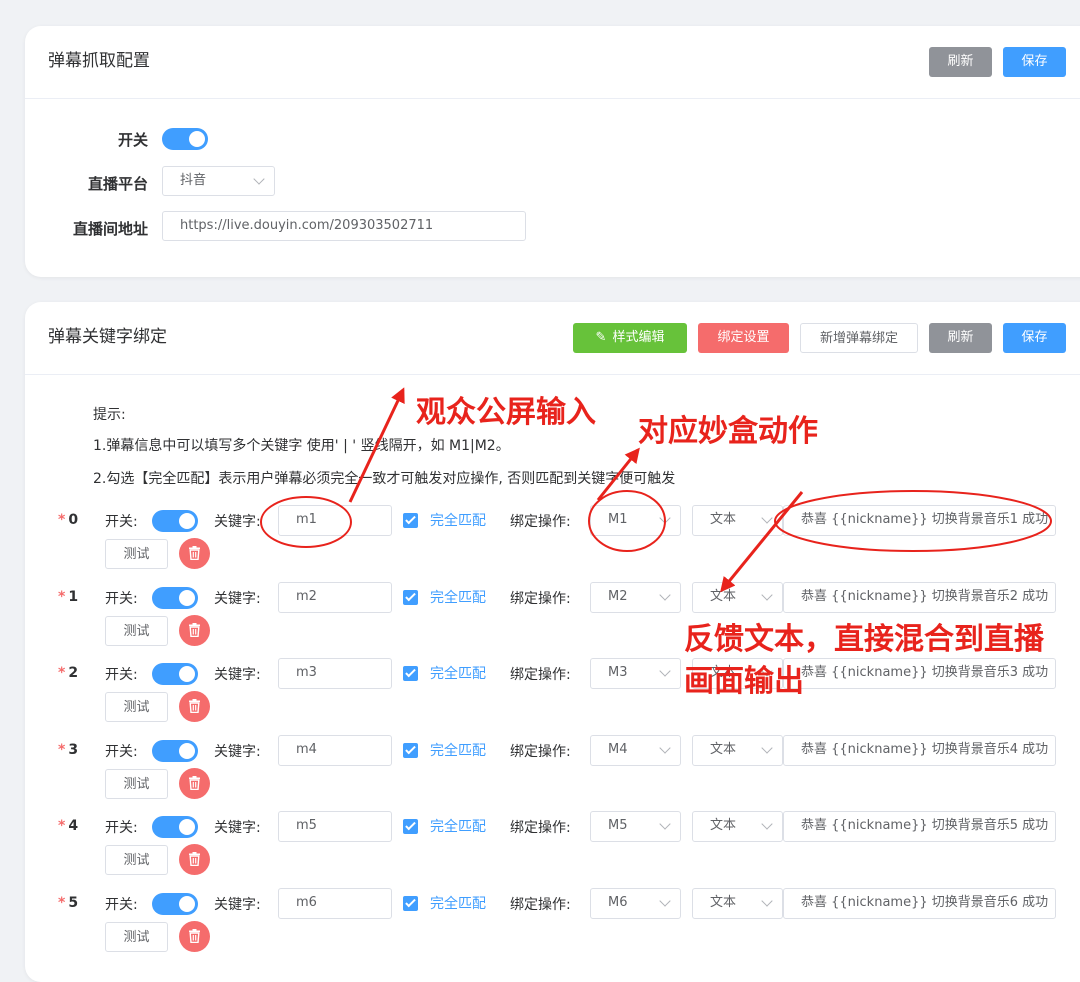 The height and width of the screenshot is (982, 1080). I want to click on action-select-value: M3, so click(618, 672).